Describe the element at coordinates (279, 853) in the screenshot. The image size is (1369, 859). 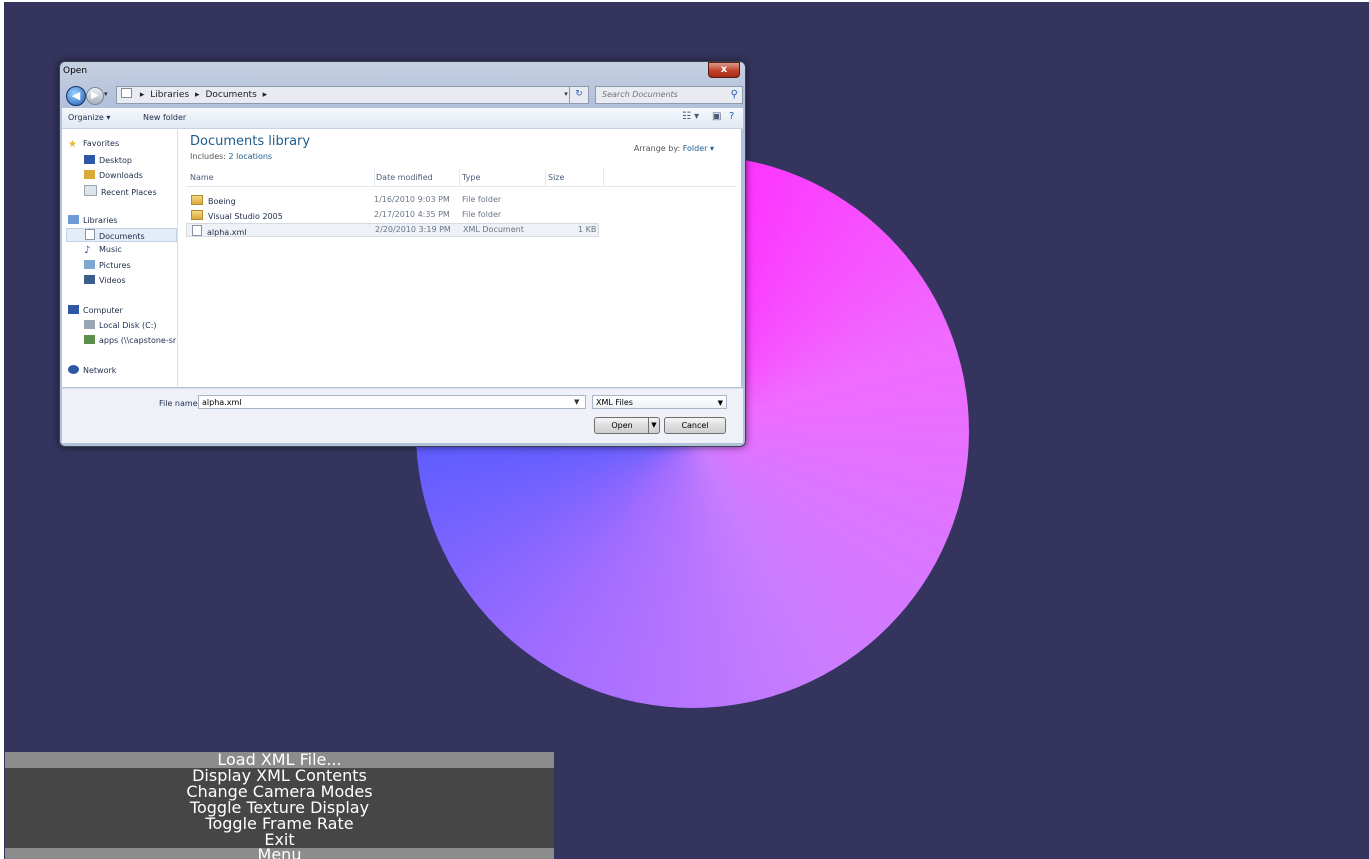
I see `menu-title: Menu` at that location.